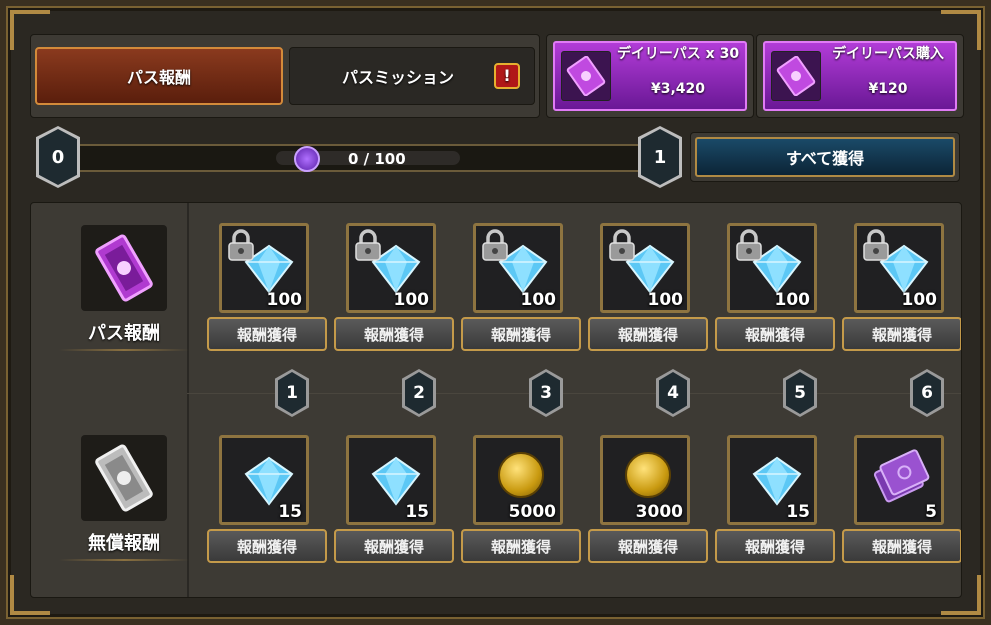 The height and width of the screenshot is (625, 991). I want to click on level-progress-bar: 0 / 100, so click(356, 158).